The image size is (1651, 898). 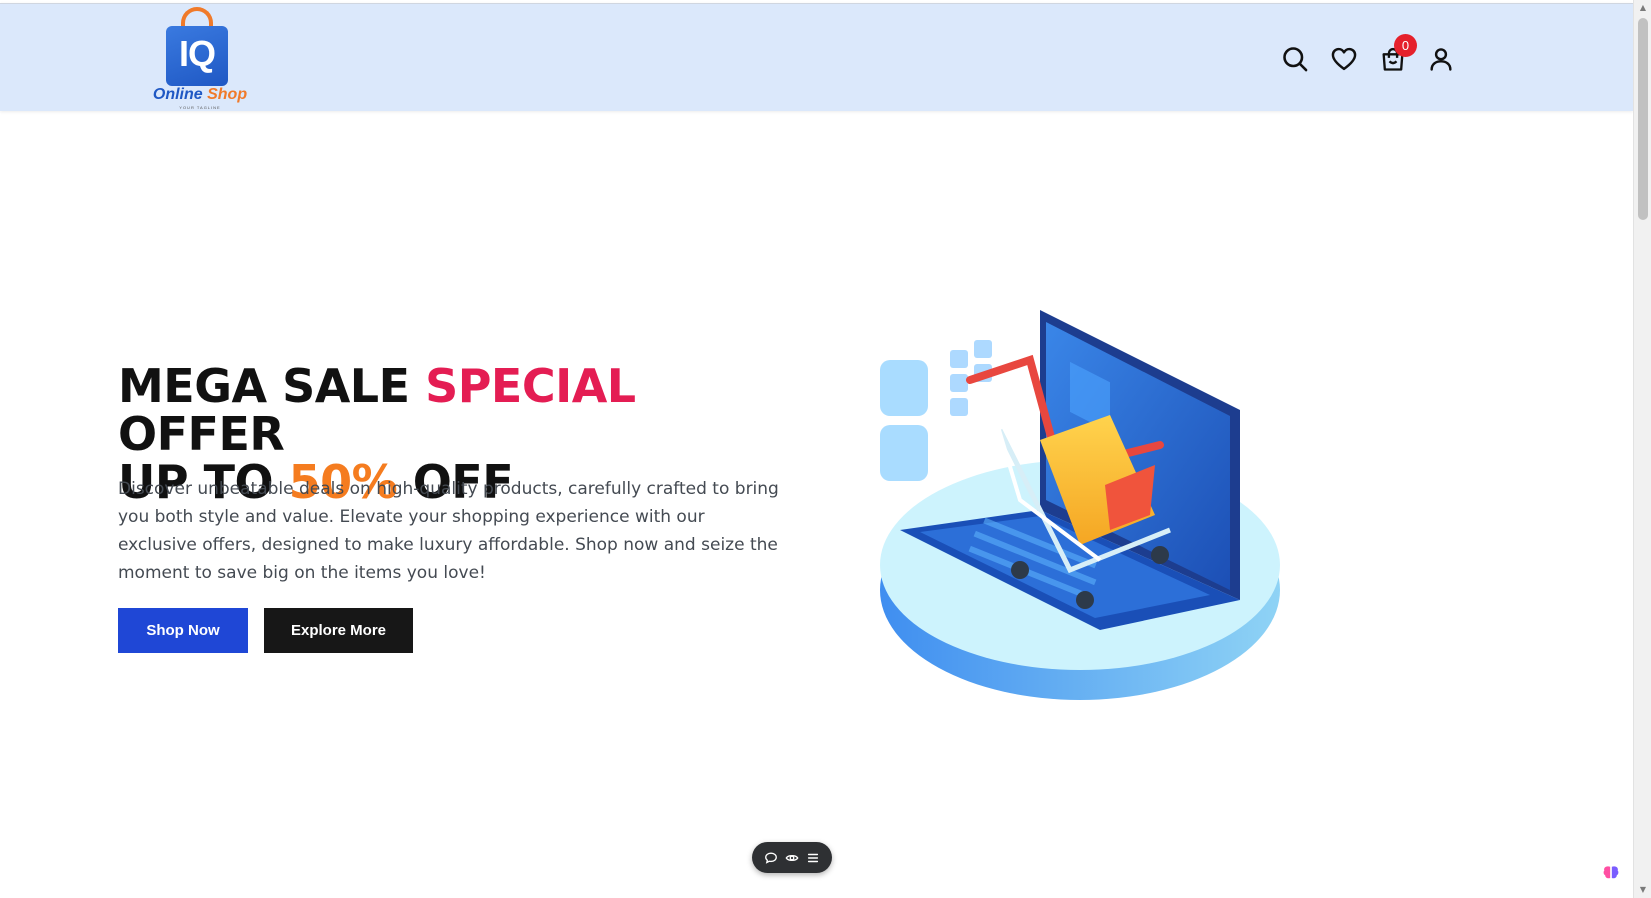 What do you see at coordinates (1611, 873) in the screenshot?
I see `assistant-brain-icon` at bounding box center [1611, 873].